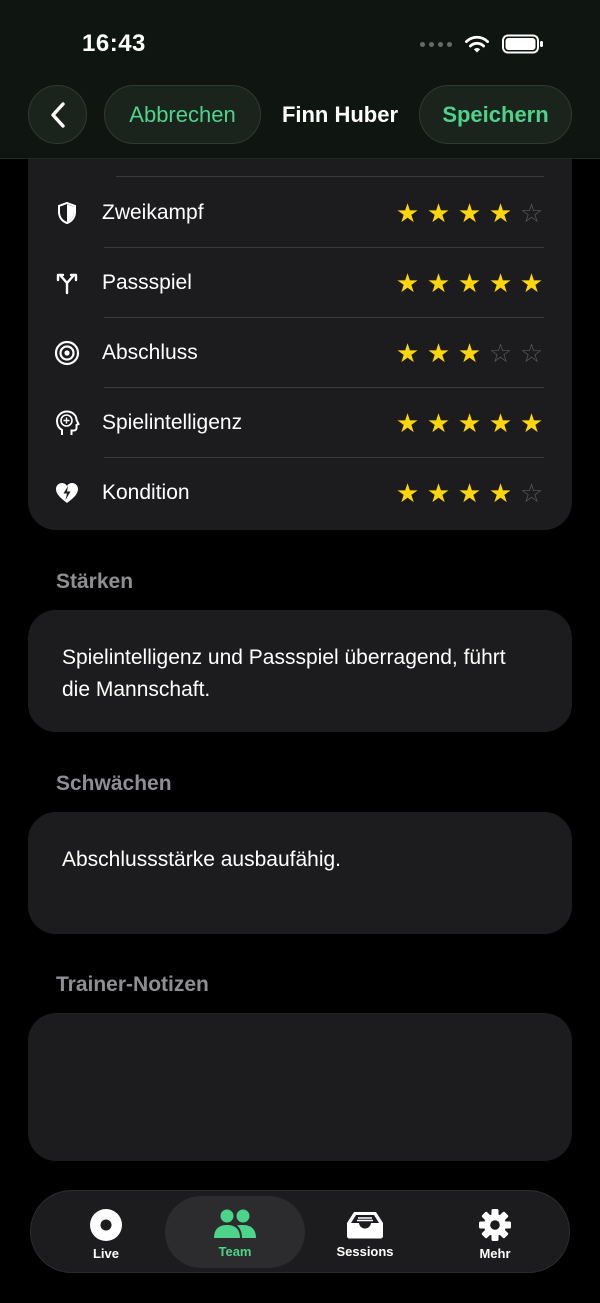 The image size is (600, 1303). Describe the element at coordinates (67, 283) in the screenshot. I see `pass-icon` at that location.